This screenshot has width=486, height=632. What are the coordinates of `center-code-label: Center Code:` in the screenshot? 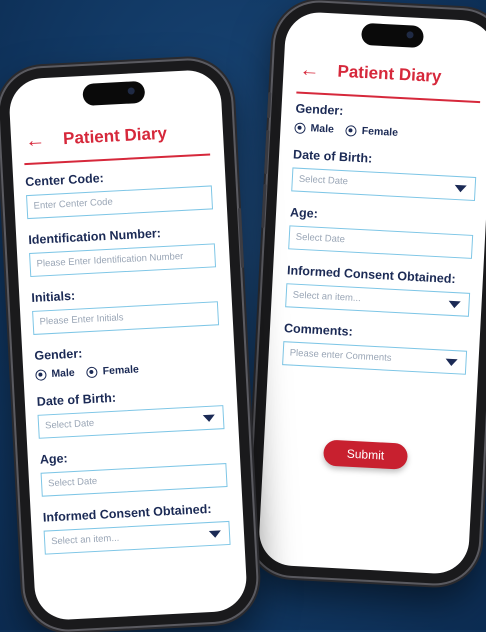 It's located at (64, 180).